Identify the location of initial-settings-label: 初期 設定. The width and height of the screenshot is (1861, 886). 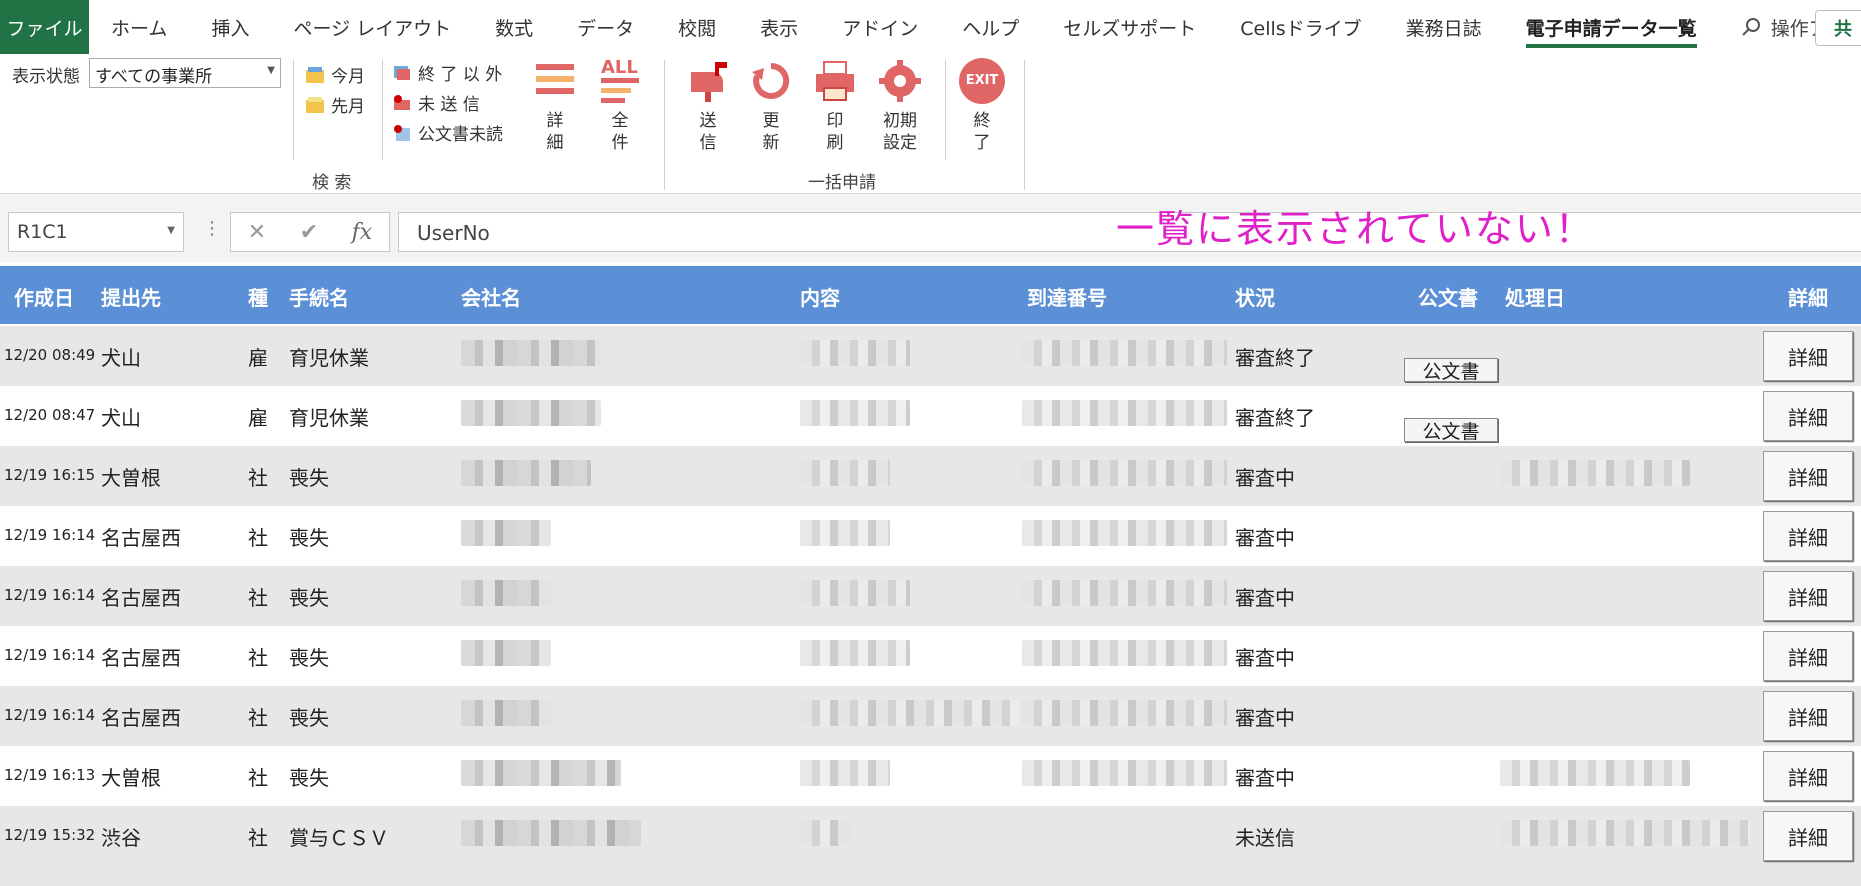
(900, 132).